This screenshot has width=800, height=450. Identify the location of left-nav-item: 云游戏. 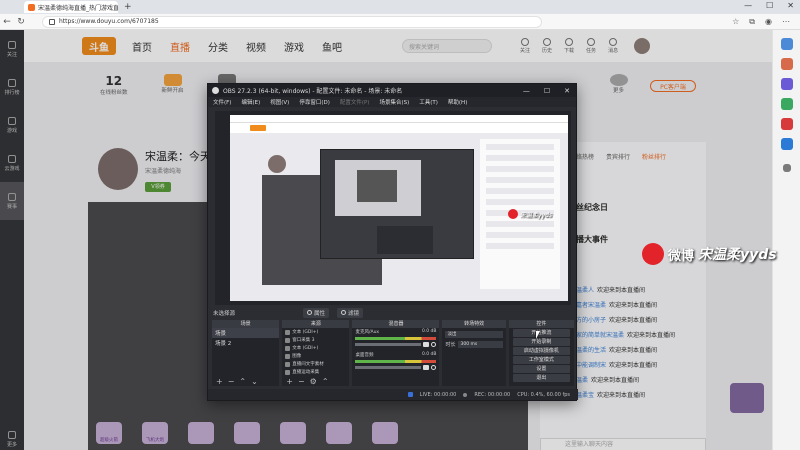
(12, 163).